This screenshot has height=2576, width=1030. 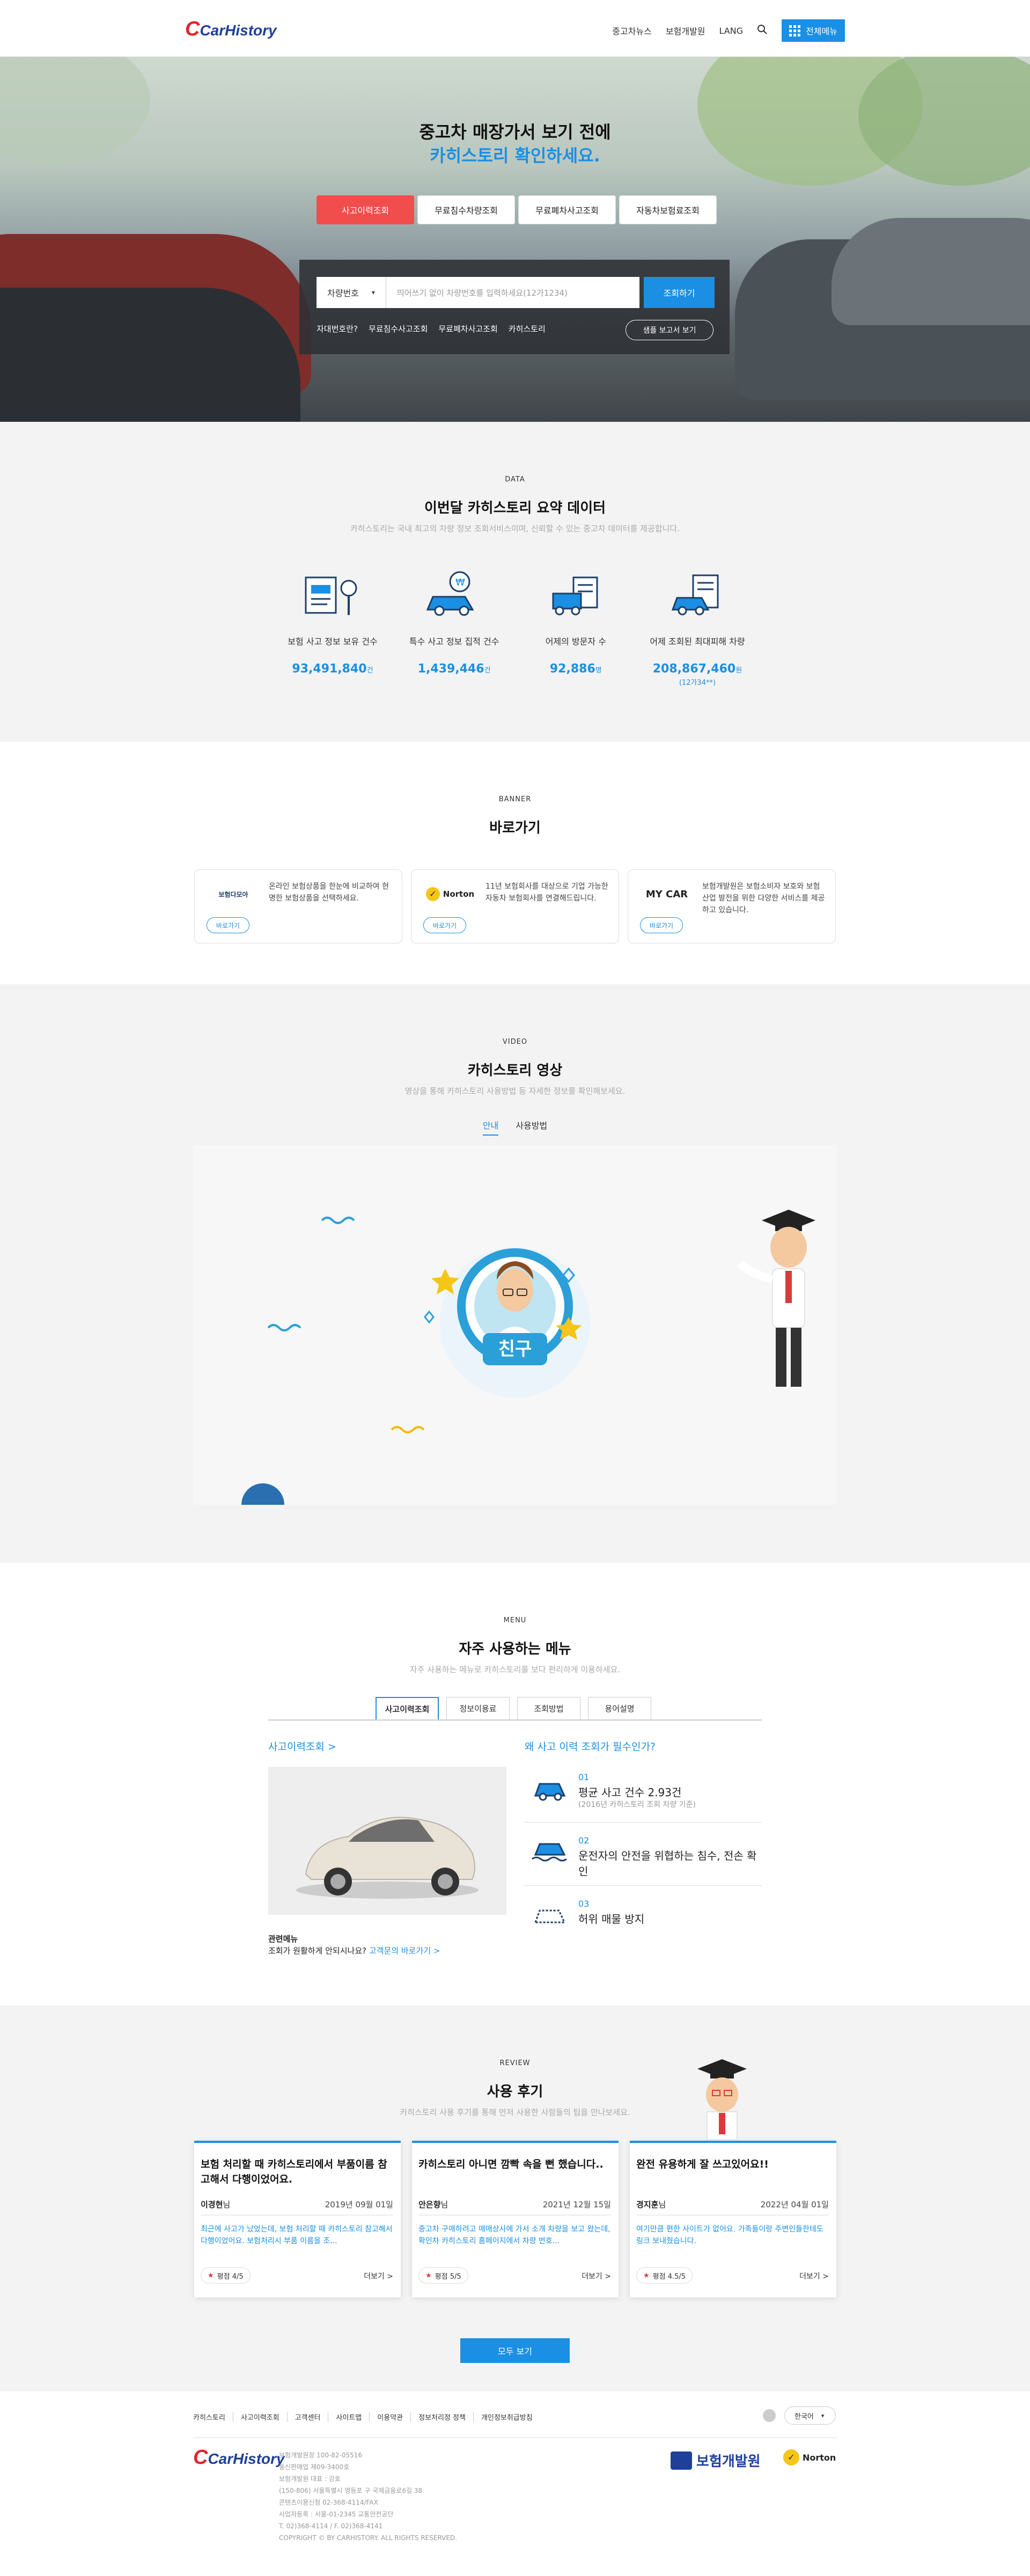 I want to click on reason-number: 03, so click(x=584, y=1904).